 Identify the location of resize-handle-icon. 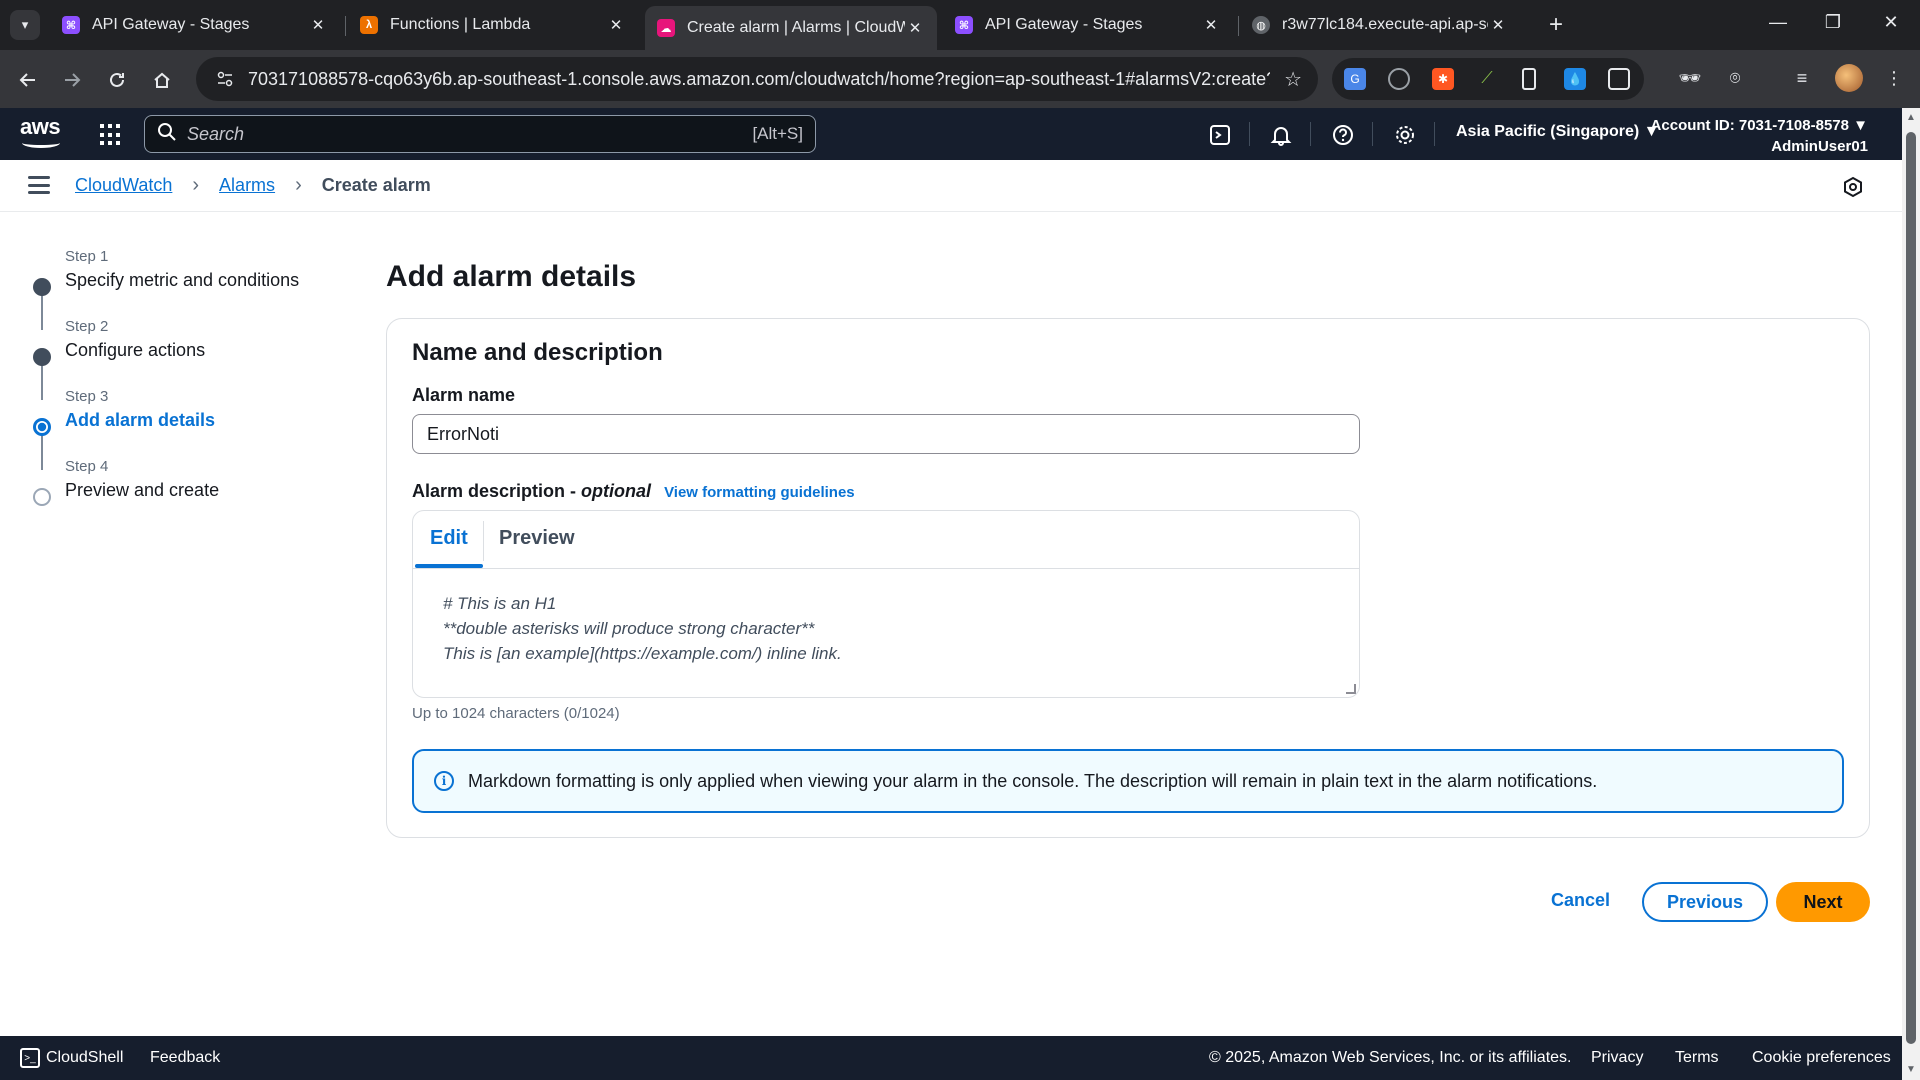
(1351, 689).